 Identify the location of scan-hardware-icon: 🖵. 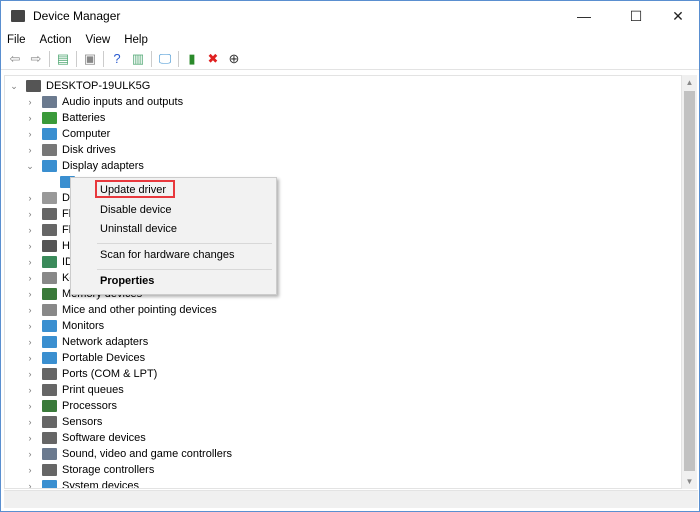
(165, 59).